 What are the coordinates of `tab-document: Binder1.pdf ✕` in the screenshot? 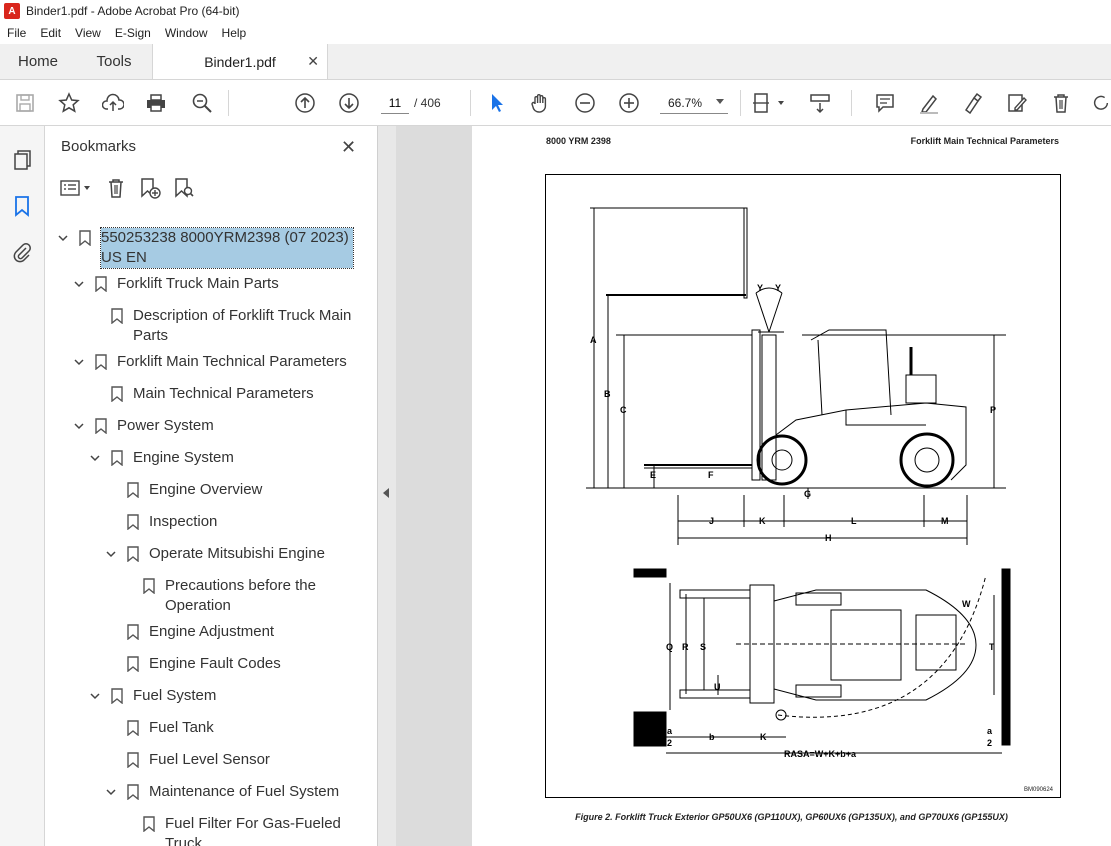 It's located at (240, 61).